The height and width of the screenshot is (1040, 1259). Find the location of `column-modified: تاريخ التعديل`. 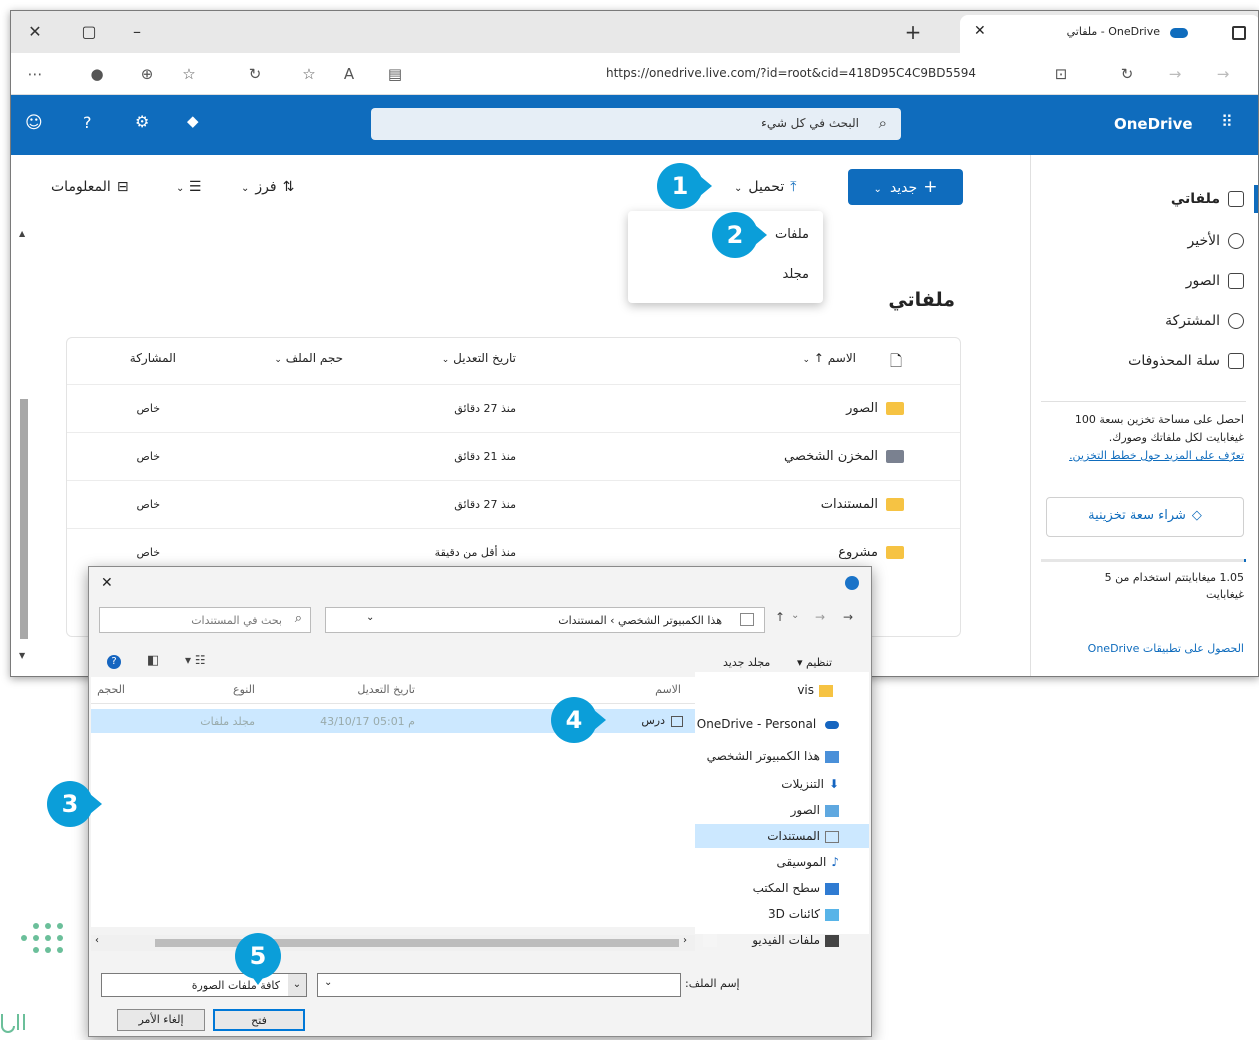

column-modified: تاريخ التعديل is located at coordinates (386, 689).